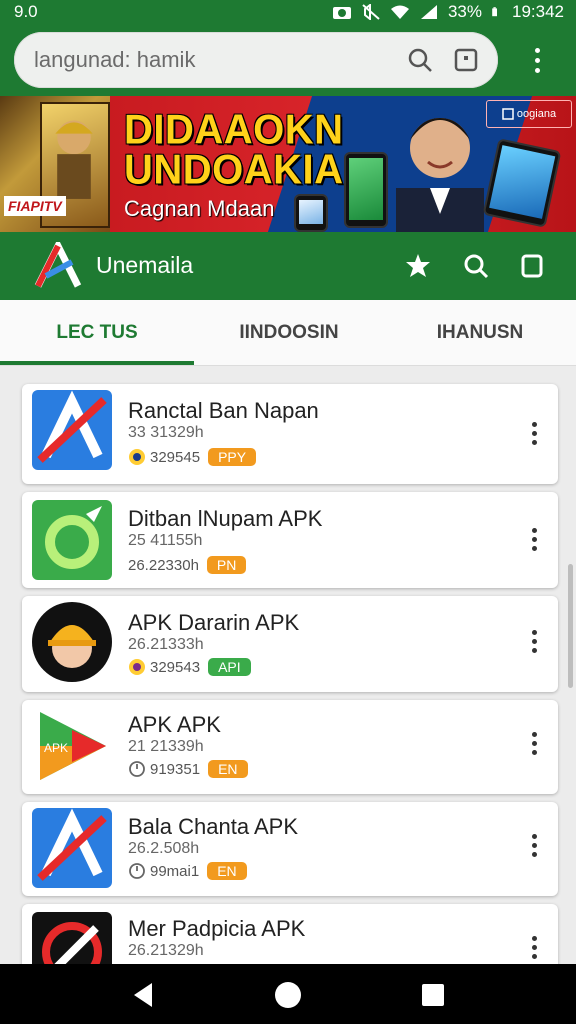 This screenshot has width=576, height=1024. What do you see at coordinates (166, 644) in the screenshot?
I see `app-size: 26.21333h` at bounding box center [166, 644].